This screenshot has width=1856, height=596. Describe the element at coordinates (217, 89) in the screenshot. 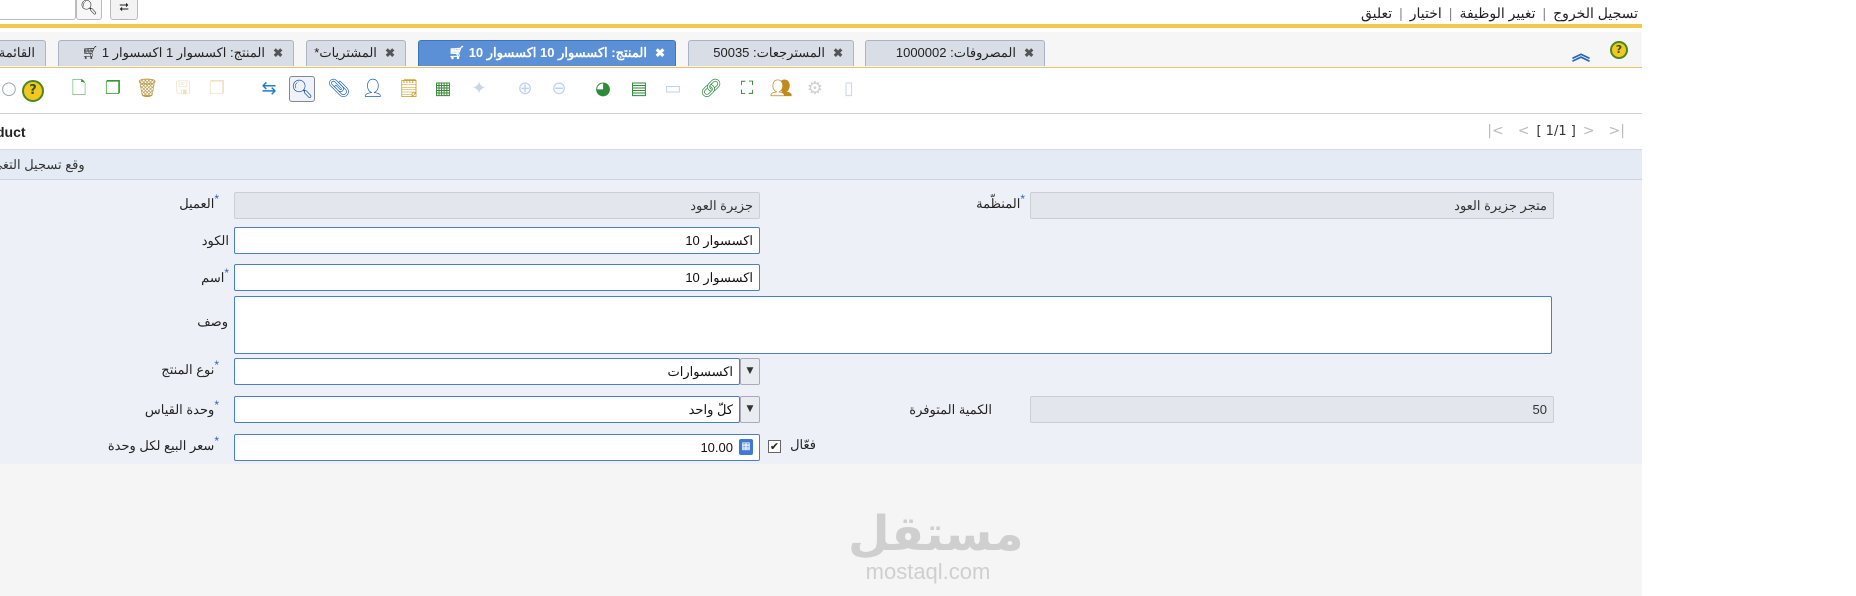

I see `save-new-icon: ❐` at that location.